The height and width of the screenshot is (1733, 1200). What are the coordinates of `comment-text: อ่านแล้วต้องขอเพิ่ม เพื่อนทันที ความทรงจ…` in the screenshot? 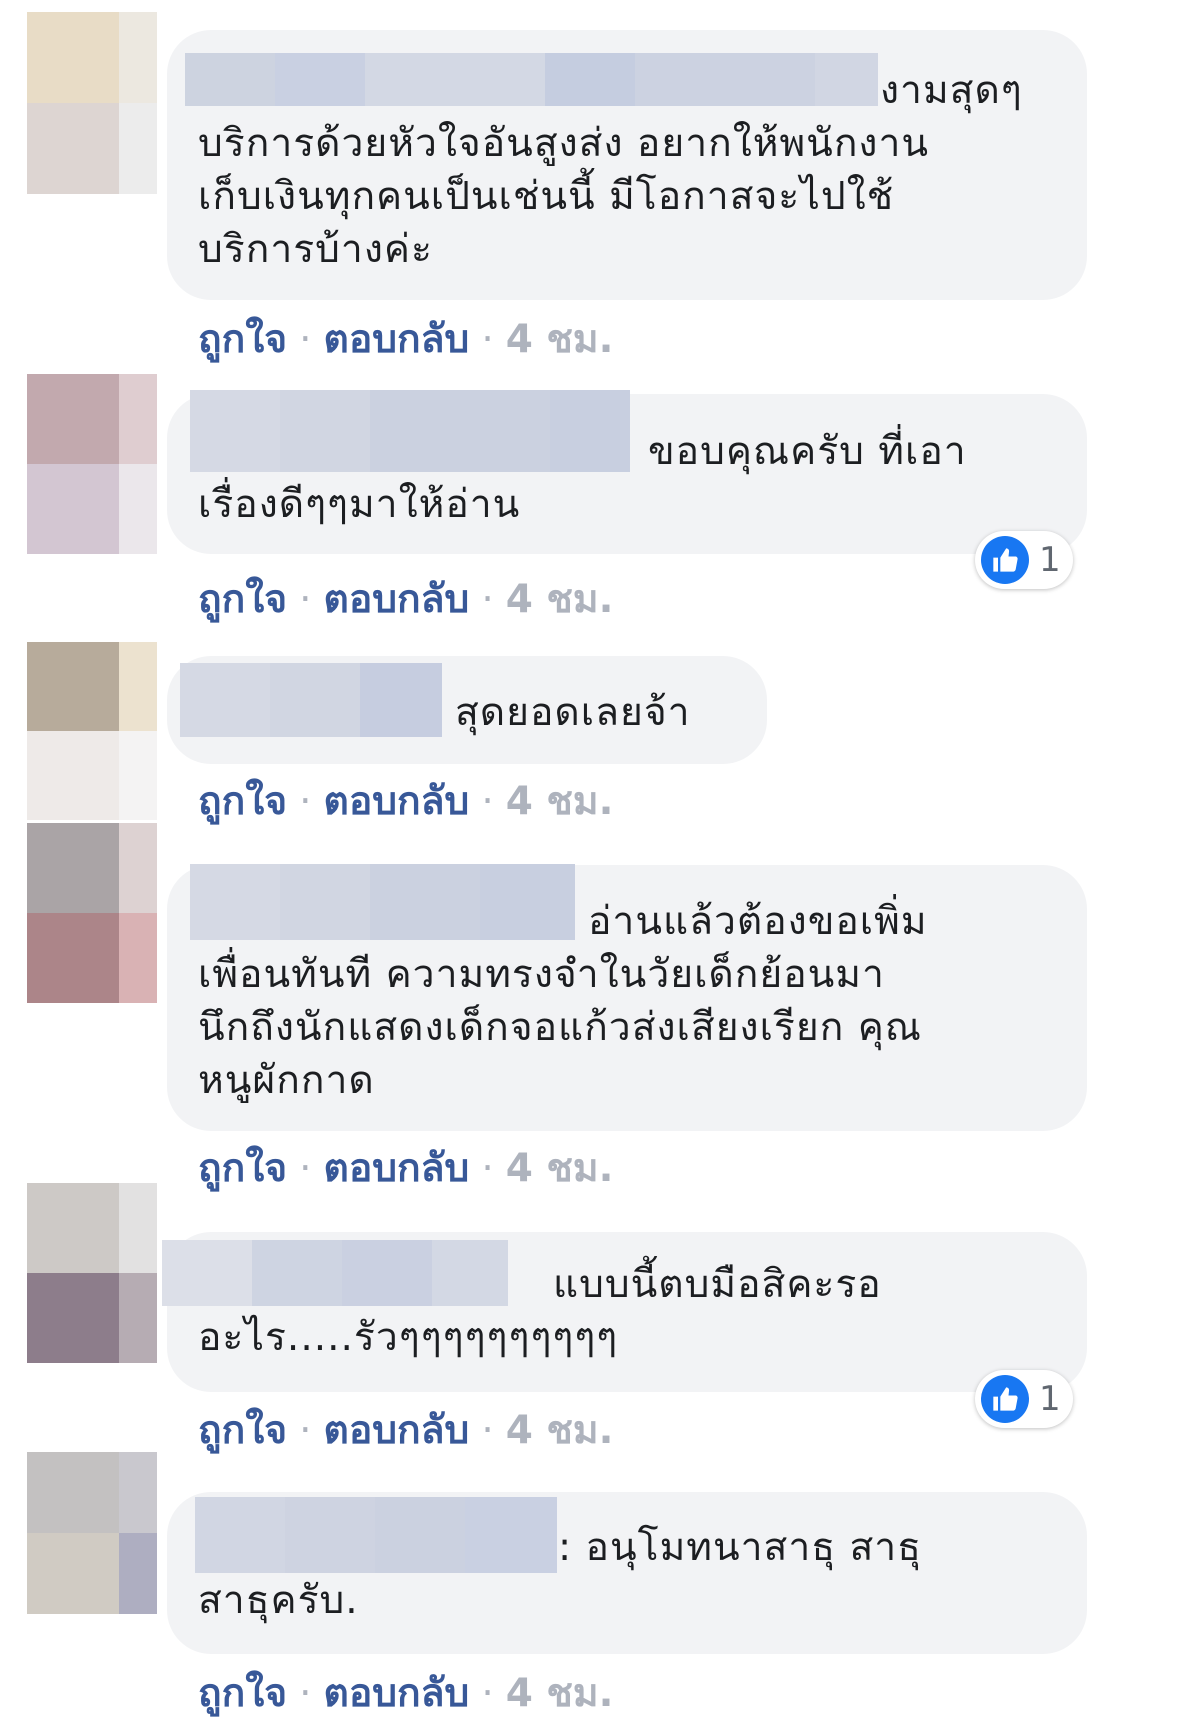 It's located at (563, 1001).